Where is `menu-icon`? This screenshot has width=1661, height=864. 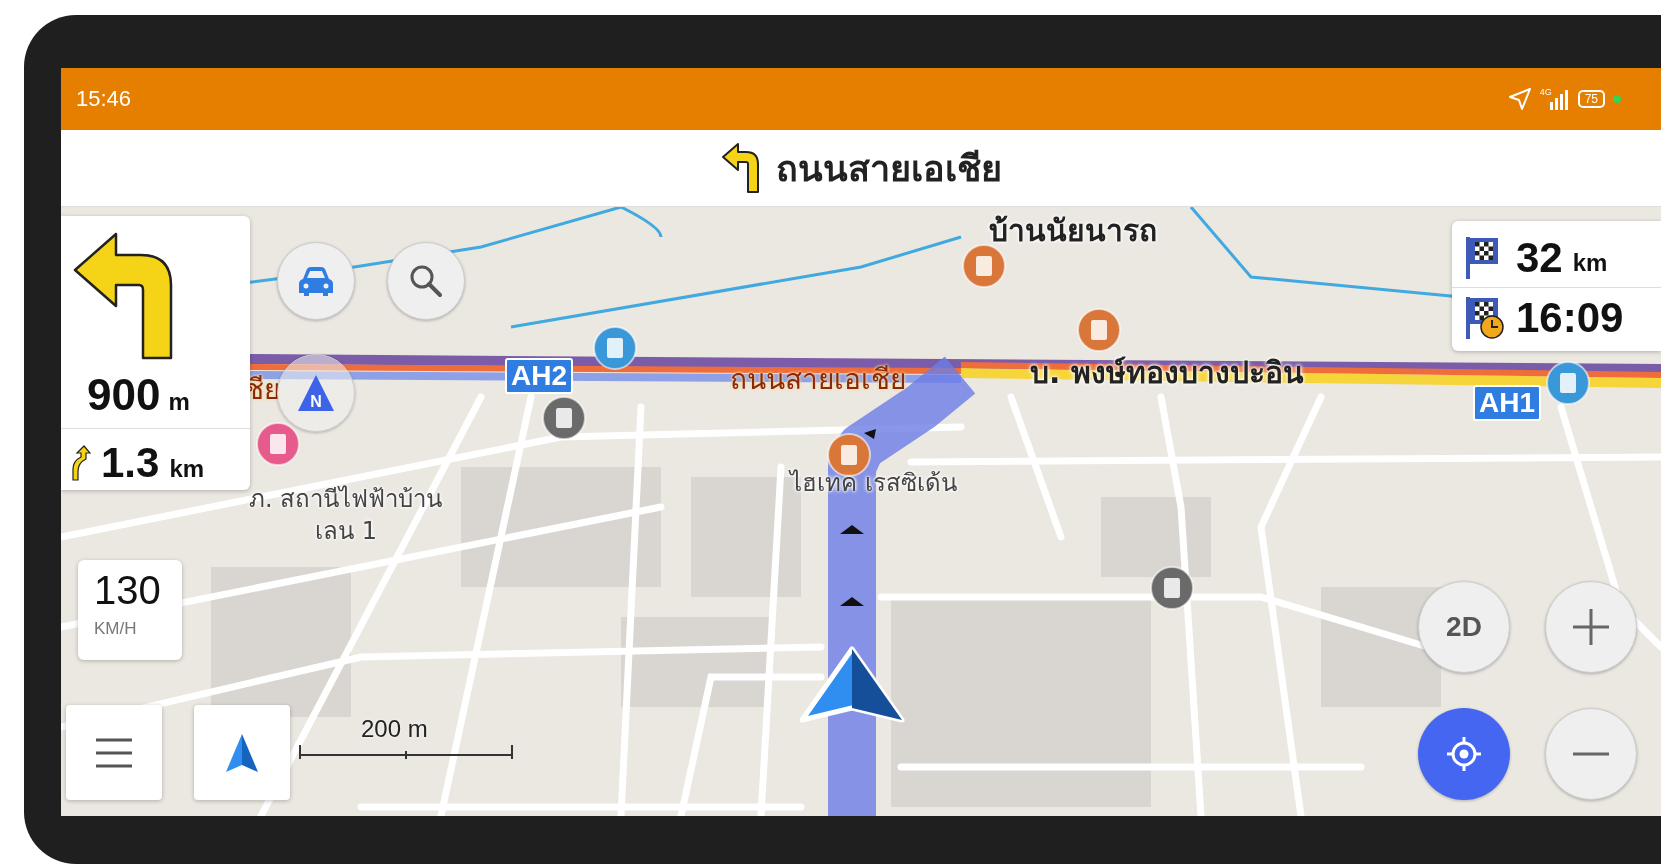 menu-icon is located at coordinates (114, 752).